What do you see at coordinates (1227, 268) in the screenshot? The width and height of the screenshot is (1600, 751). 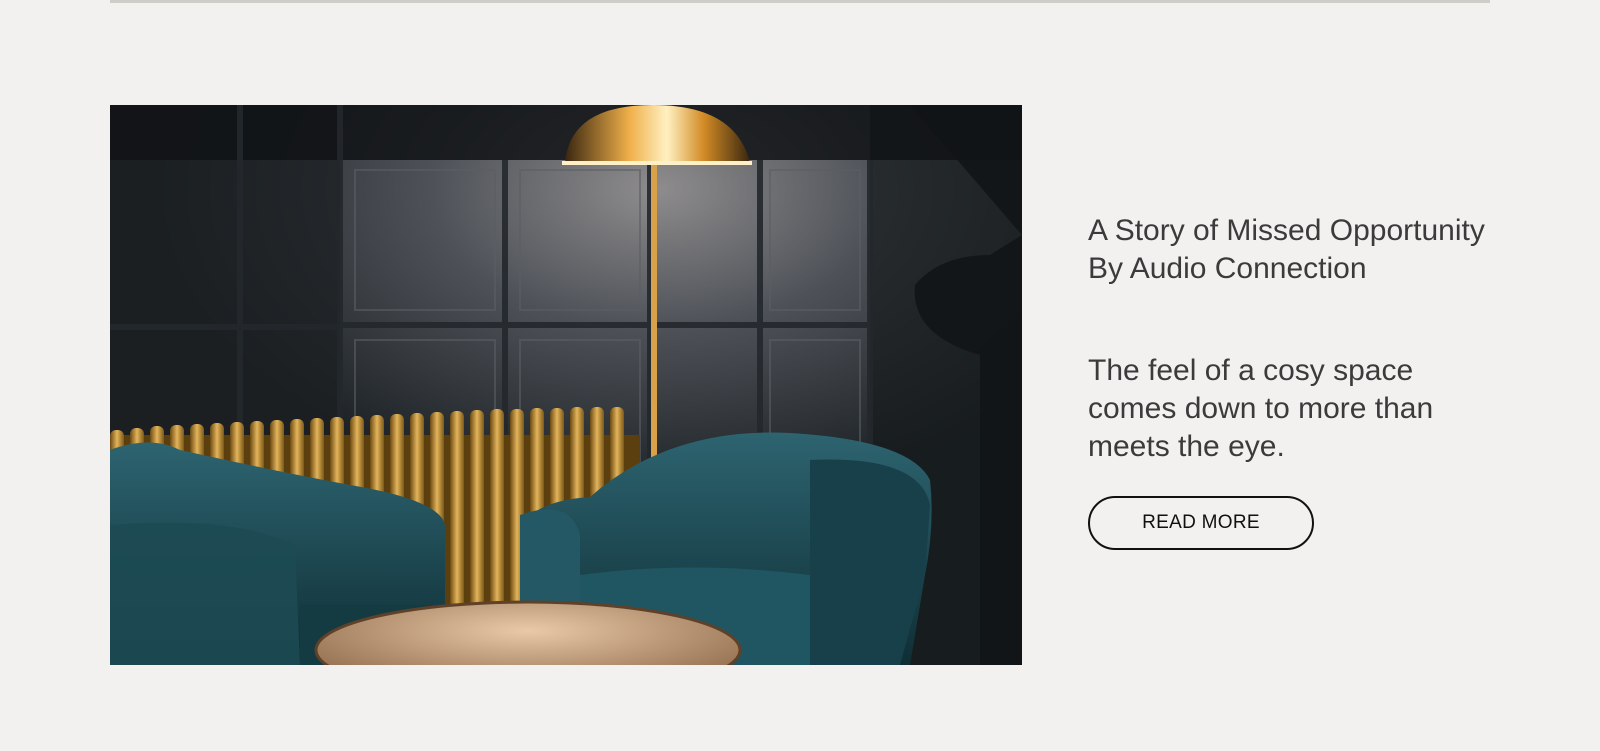 I see `article-title-line2: By Audio Connection` at bounding box center [1227, 268].